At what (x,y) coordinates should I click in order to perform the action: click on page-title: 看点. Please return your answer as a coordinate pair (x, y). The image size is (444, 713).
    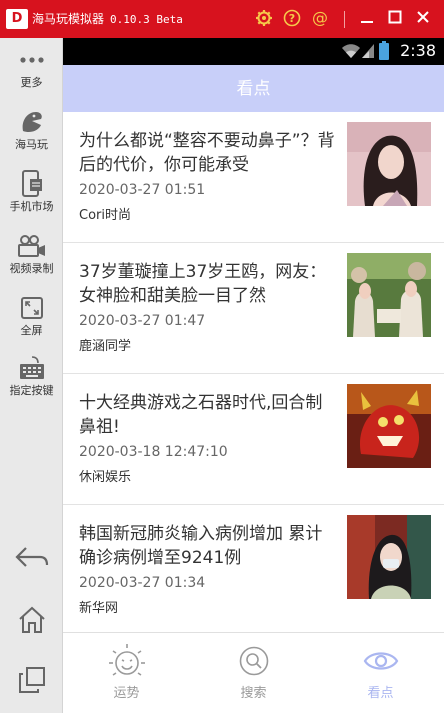
    Looking at the image, I should click on (253, 89).